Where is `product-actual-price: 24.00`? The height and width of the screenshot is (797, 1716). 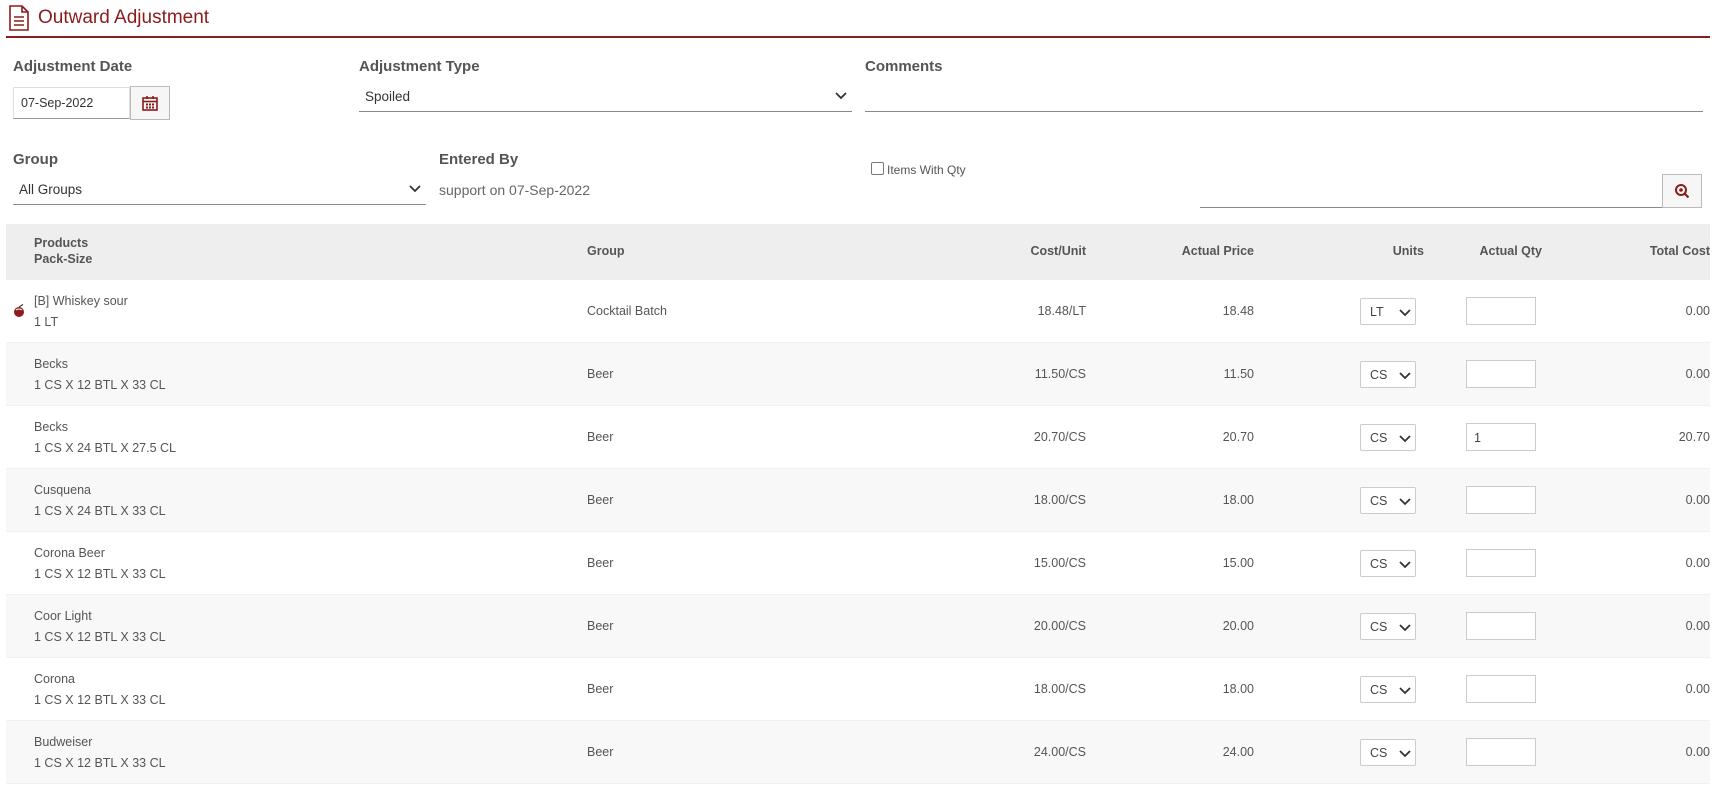 product-actual-price: 24.00 is located at coordinates (1238, 752).